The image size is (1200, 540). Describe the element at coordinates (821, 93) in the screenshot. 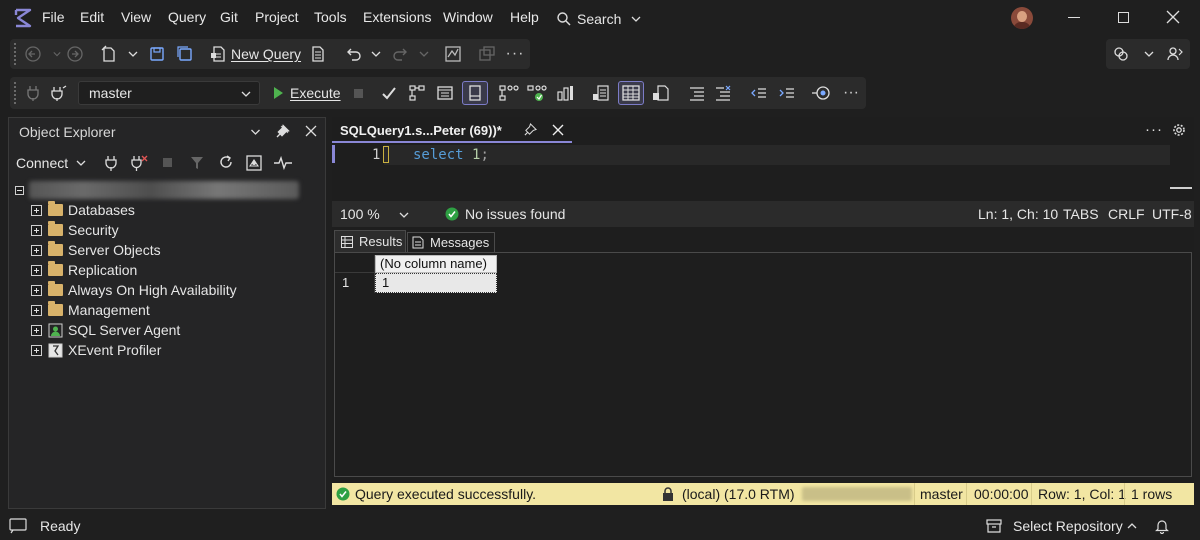

I see `specify-template-values-icon` at that location.